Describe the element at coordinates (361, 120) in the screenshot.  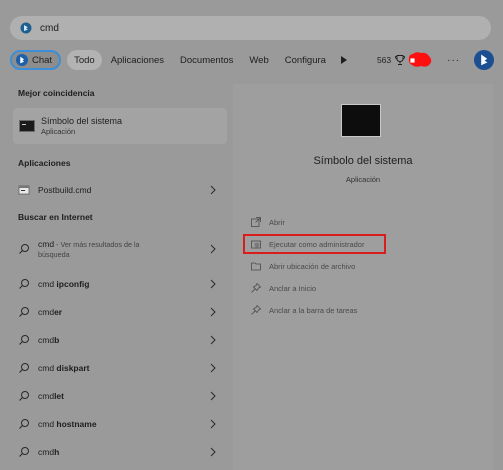
I see `command-prompt-large-icon` at that location.